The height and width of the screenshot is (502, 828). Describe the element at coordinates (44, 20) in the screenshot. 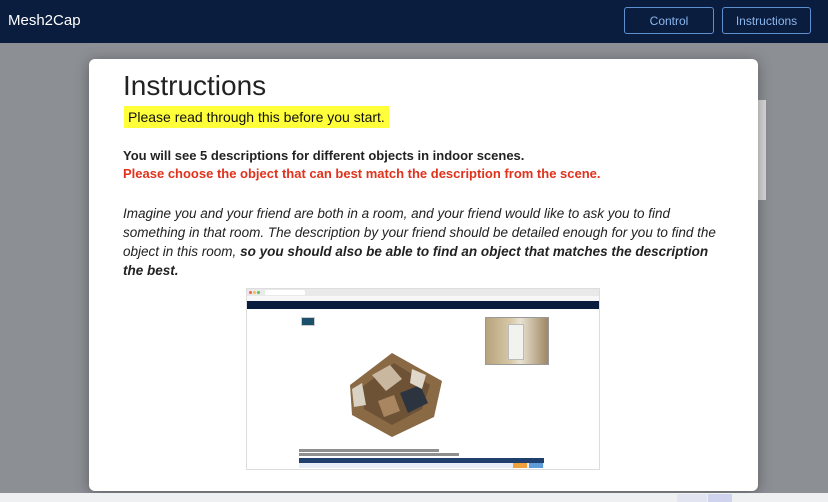

I see `app-brand: Mesh2Cap` at that location.